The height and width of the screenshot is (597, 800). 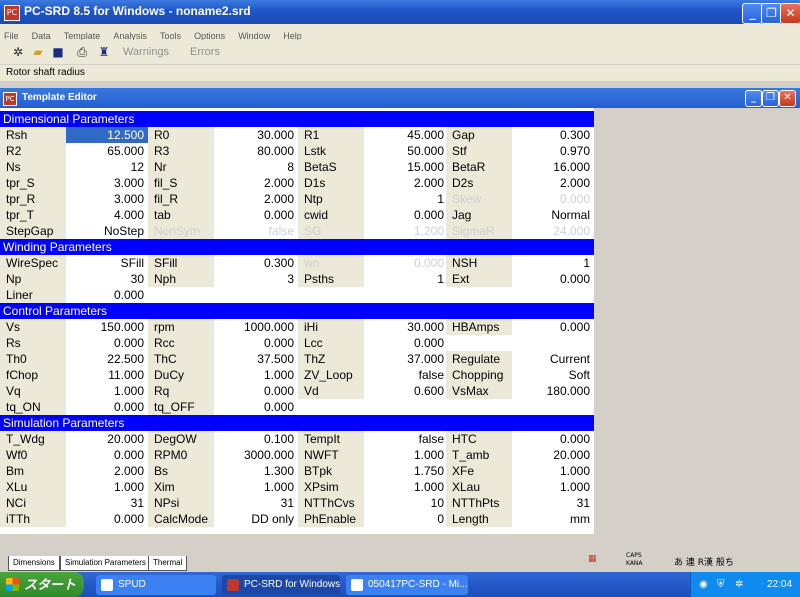 What do you see at coordinates (107, 327) in the screenshot?
I see `parameter-value: 150.000` at bounding box center [107, 327].